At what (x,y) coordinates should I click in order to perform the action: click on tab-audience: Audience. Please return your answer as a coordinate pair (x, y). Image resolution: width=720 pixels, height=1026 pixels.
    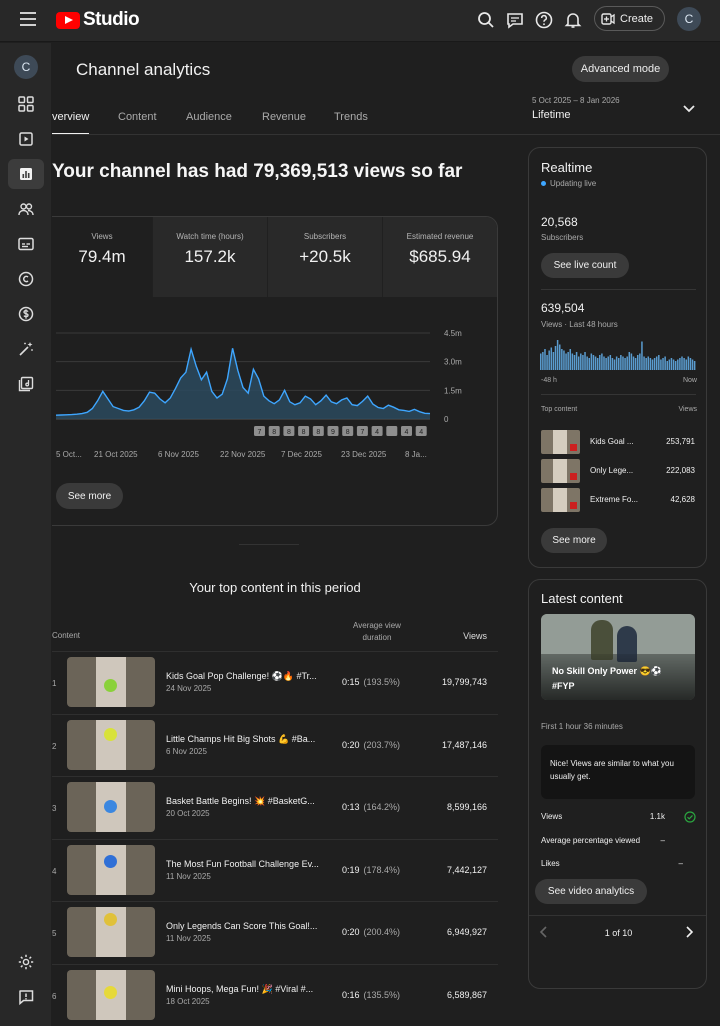
    Looking at the image, I should click on (209, 117).